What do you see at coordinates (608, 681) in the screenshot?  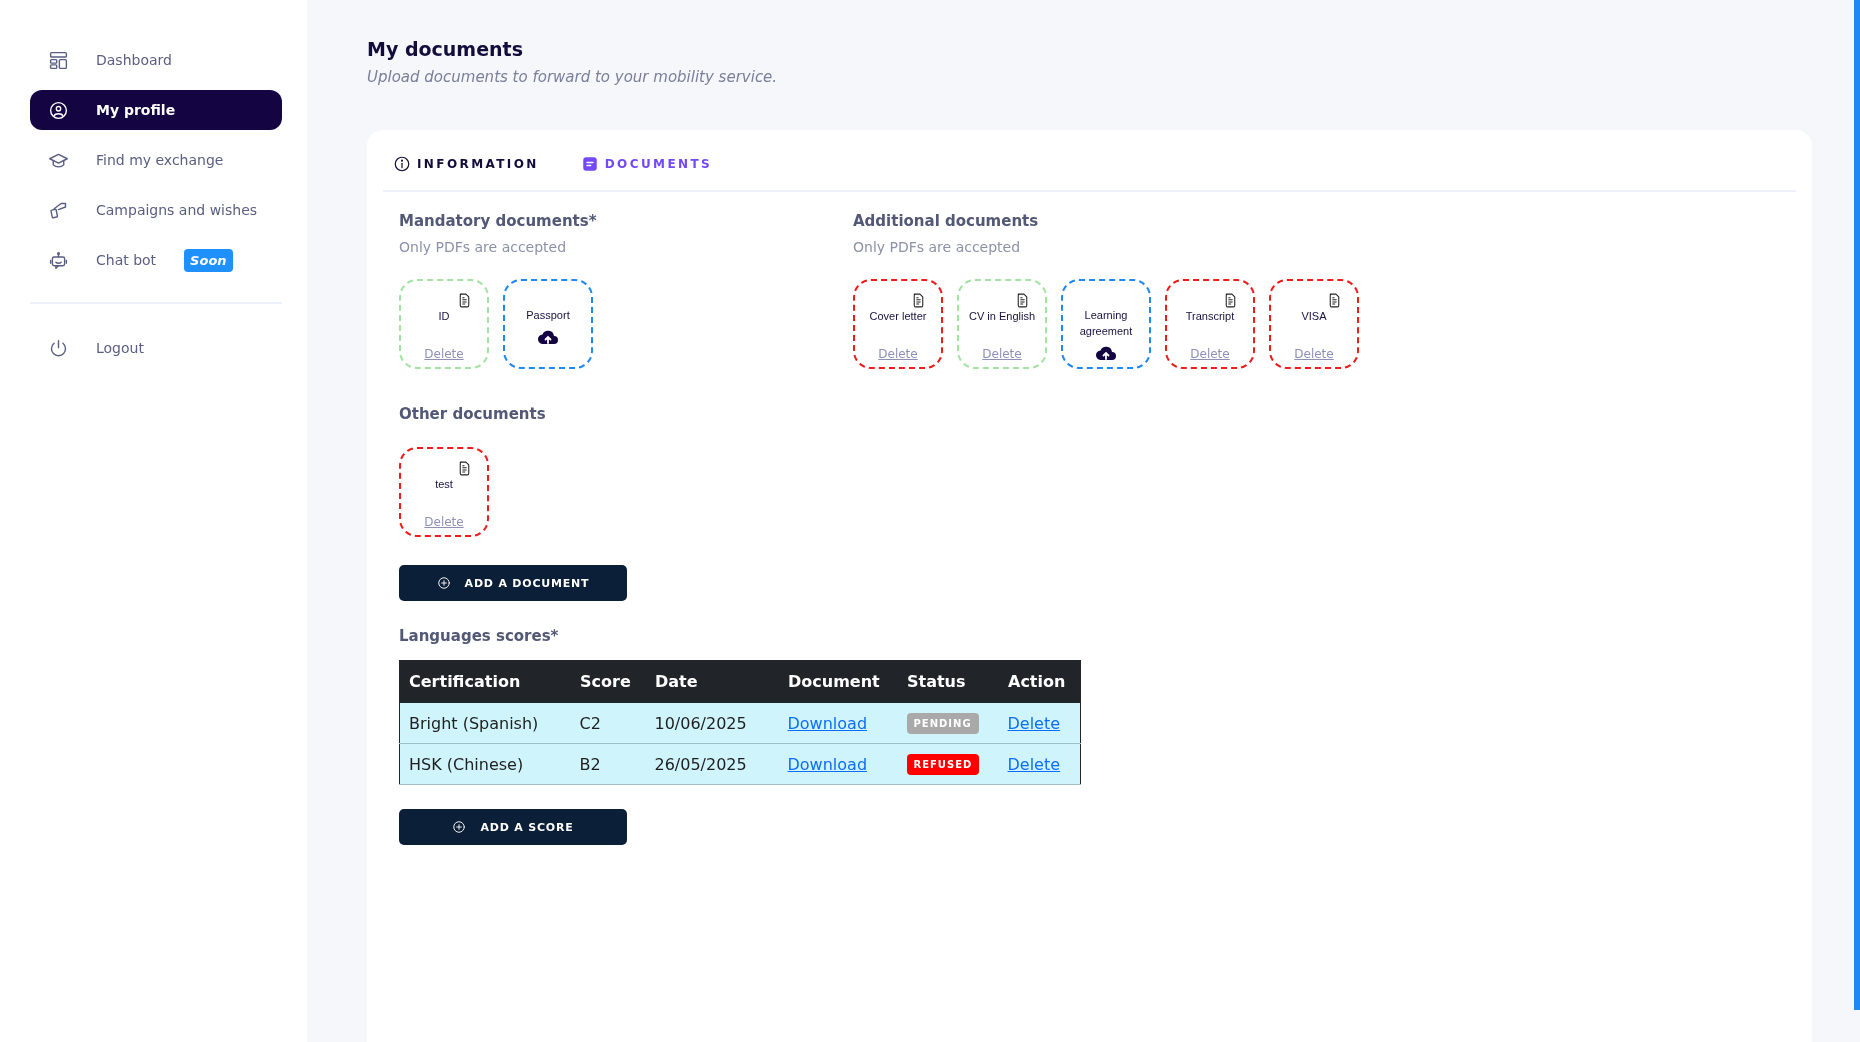 I see `column-header: Score` at bounding box center [608, 681].